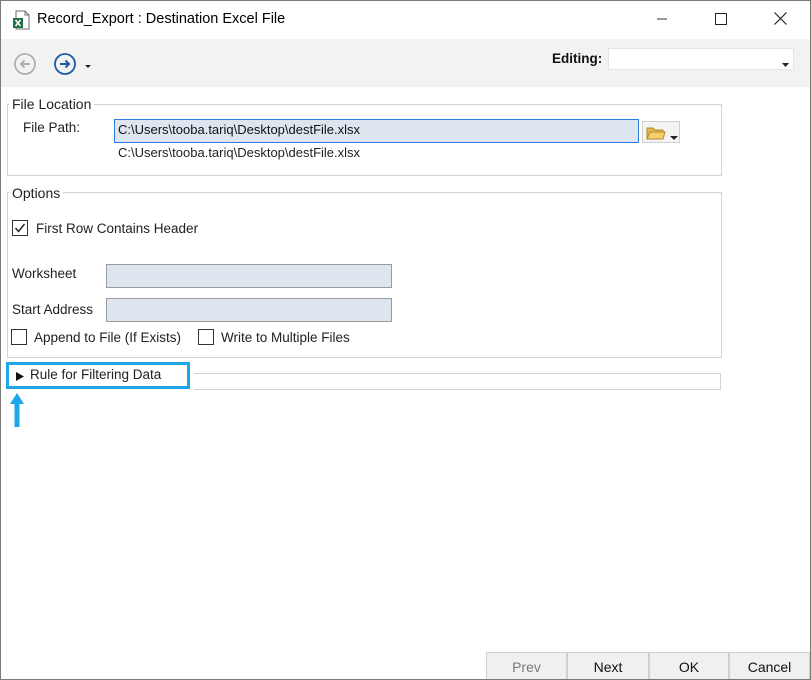 This screenshot has width=811, height=680. I want to click on minimize-button, so click(662, 20).